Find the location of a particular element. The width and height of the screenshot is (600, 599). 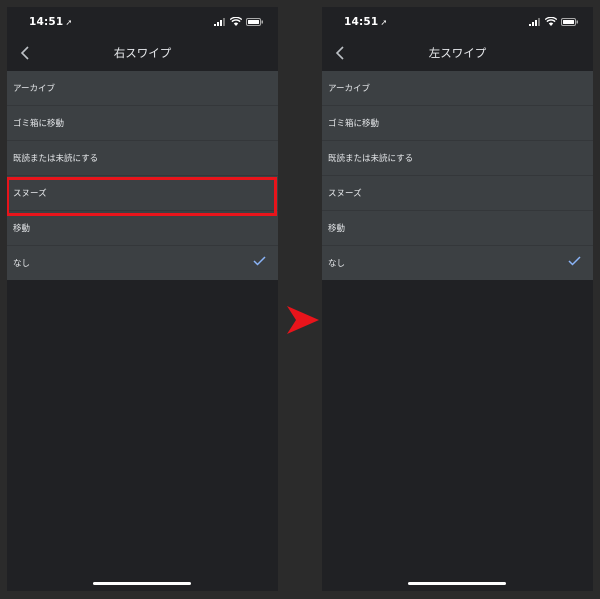

page-title: 右スワイプ is located at coordinates (142, 53).